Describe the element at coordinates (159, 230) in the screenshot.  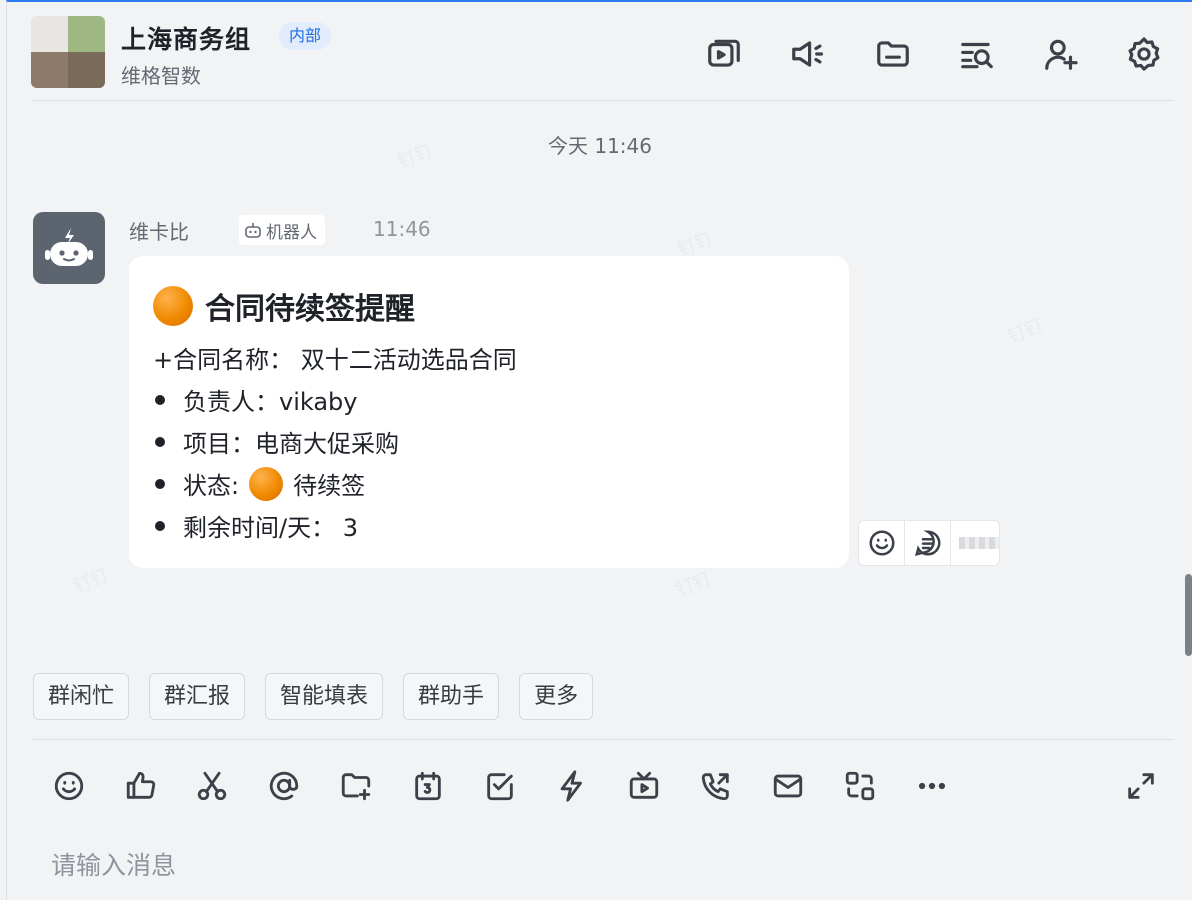
I see `sender-name: 维卡比` at that location.